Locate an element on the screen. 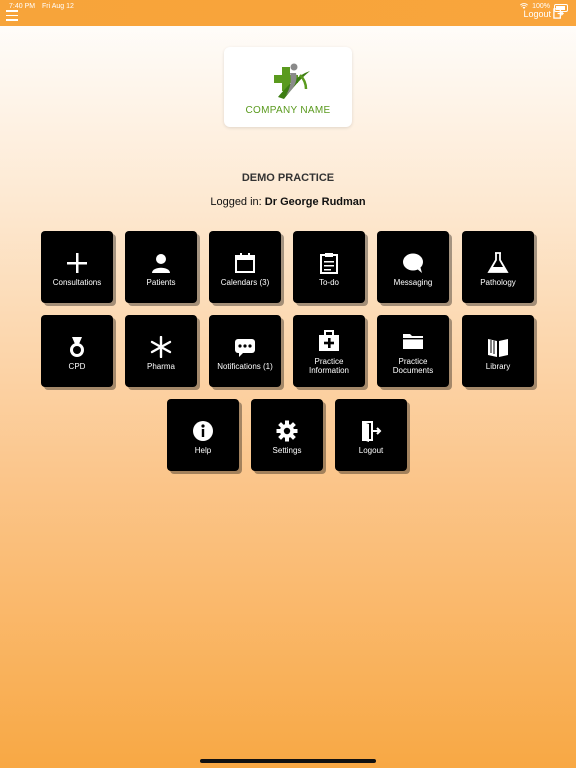 The width and height of the screenshot is (576, 768). clipboard-icon is located at coordinates (329, 263).